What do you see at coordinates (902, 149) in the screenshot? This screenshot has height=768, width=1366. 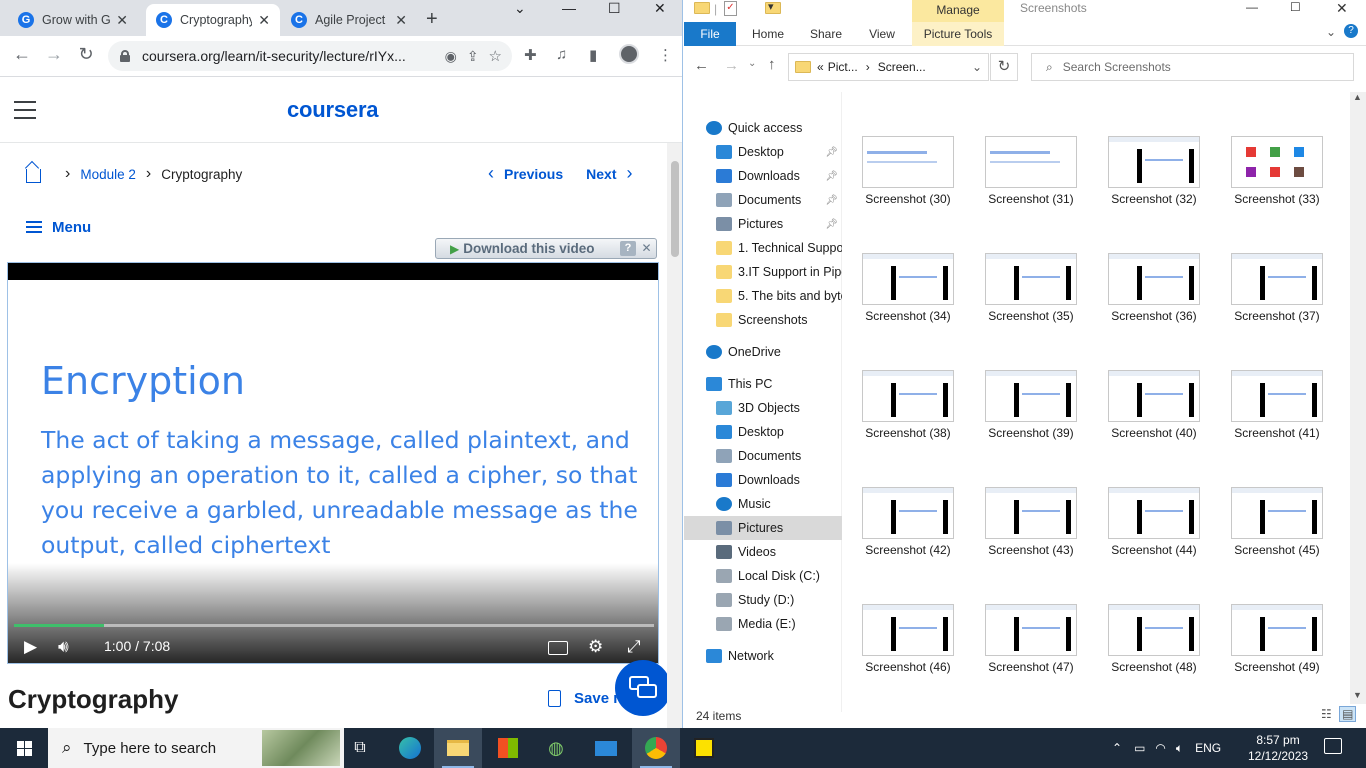 I see `file-tile: Screenshot (30)` at bounding box center [902, 149].